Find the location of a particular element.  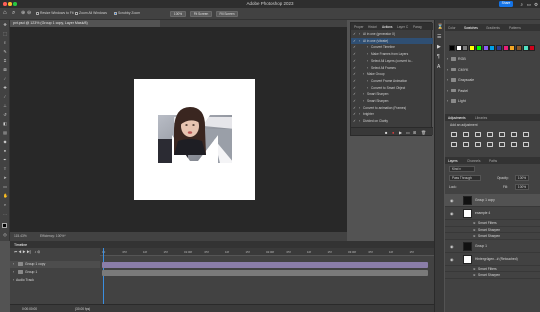

action-row: ✓ › Make Frames from Layers is located at coordinates (392, 54).